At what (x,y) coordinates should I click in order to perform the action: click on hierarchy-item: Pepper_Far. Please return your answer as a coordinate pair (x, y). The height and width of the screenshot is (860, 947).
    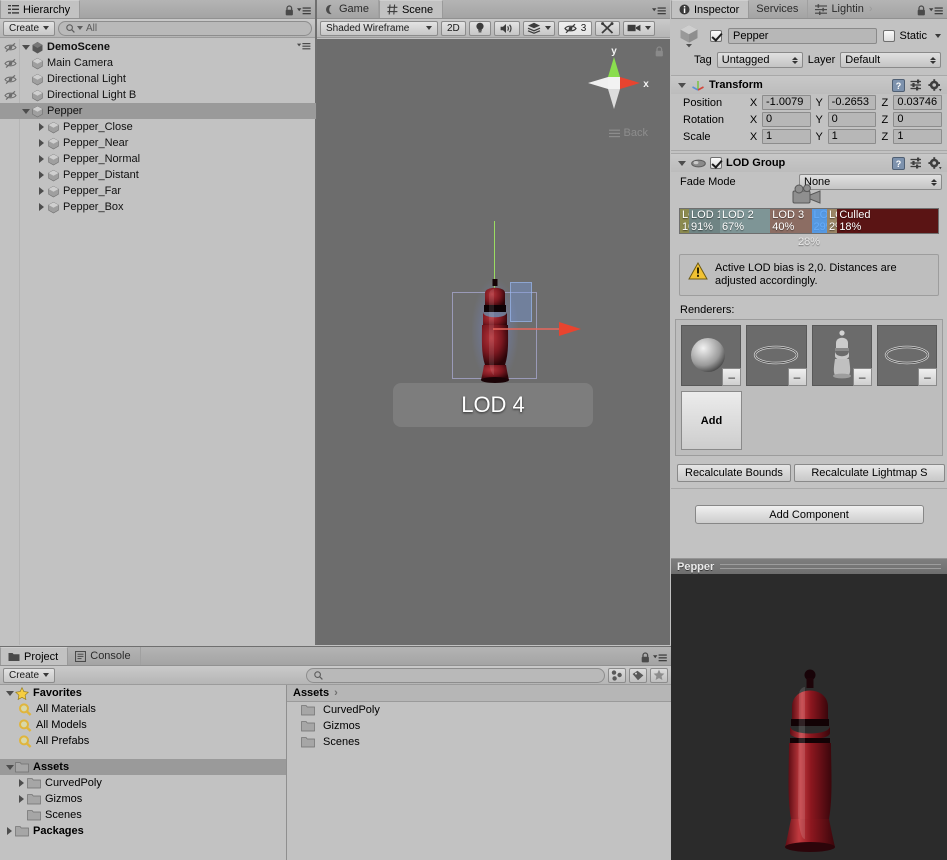
    Looking at the image, I should click on (158, 191).